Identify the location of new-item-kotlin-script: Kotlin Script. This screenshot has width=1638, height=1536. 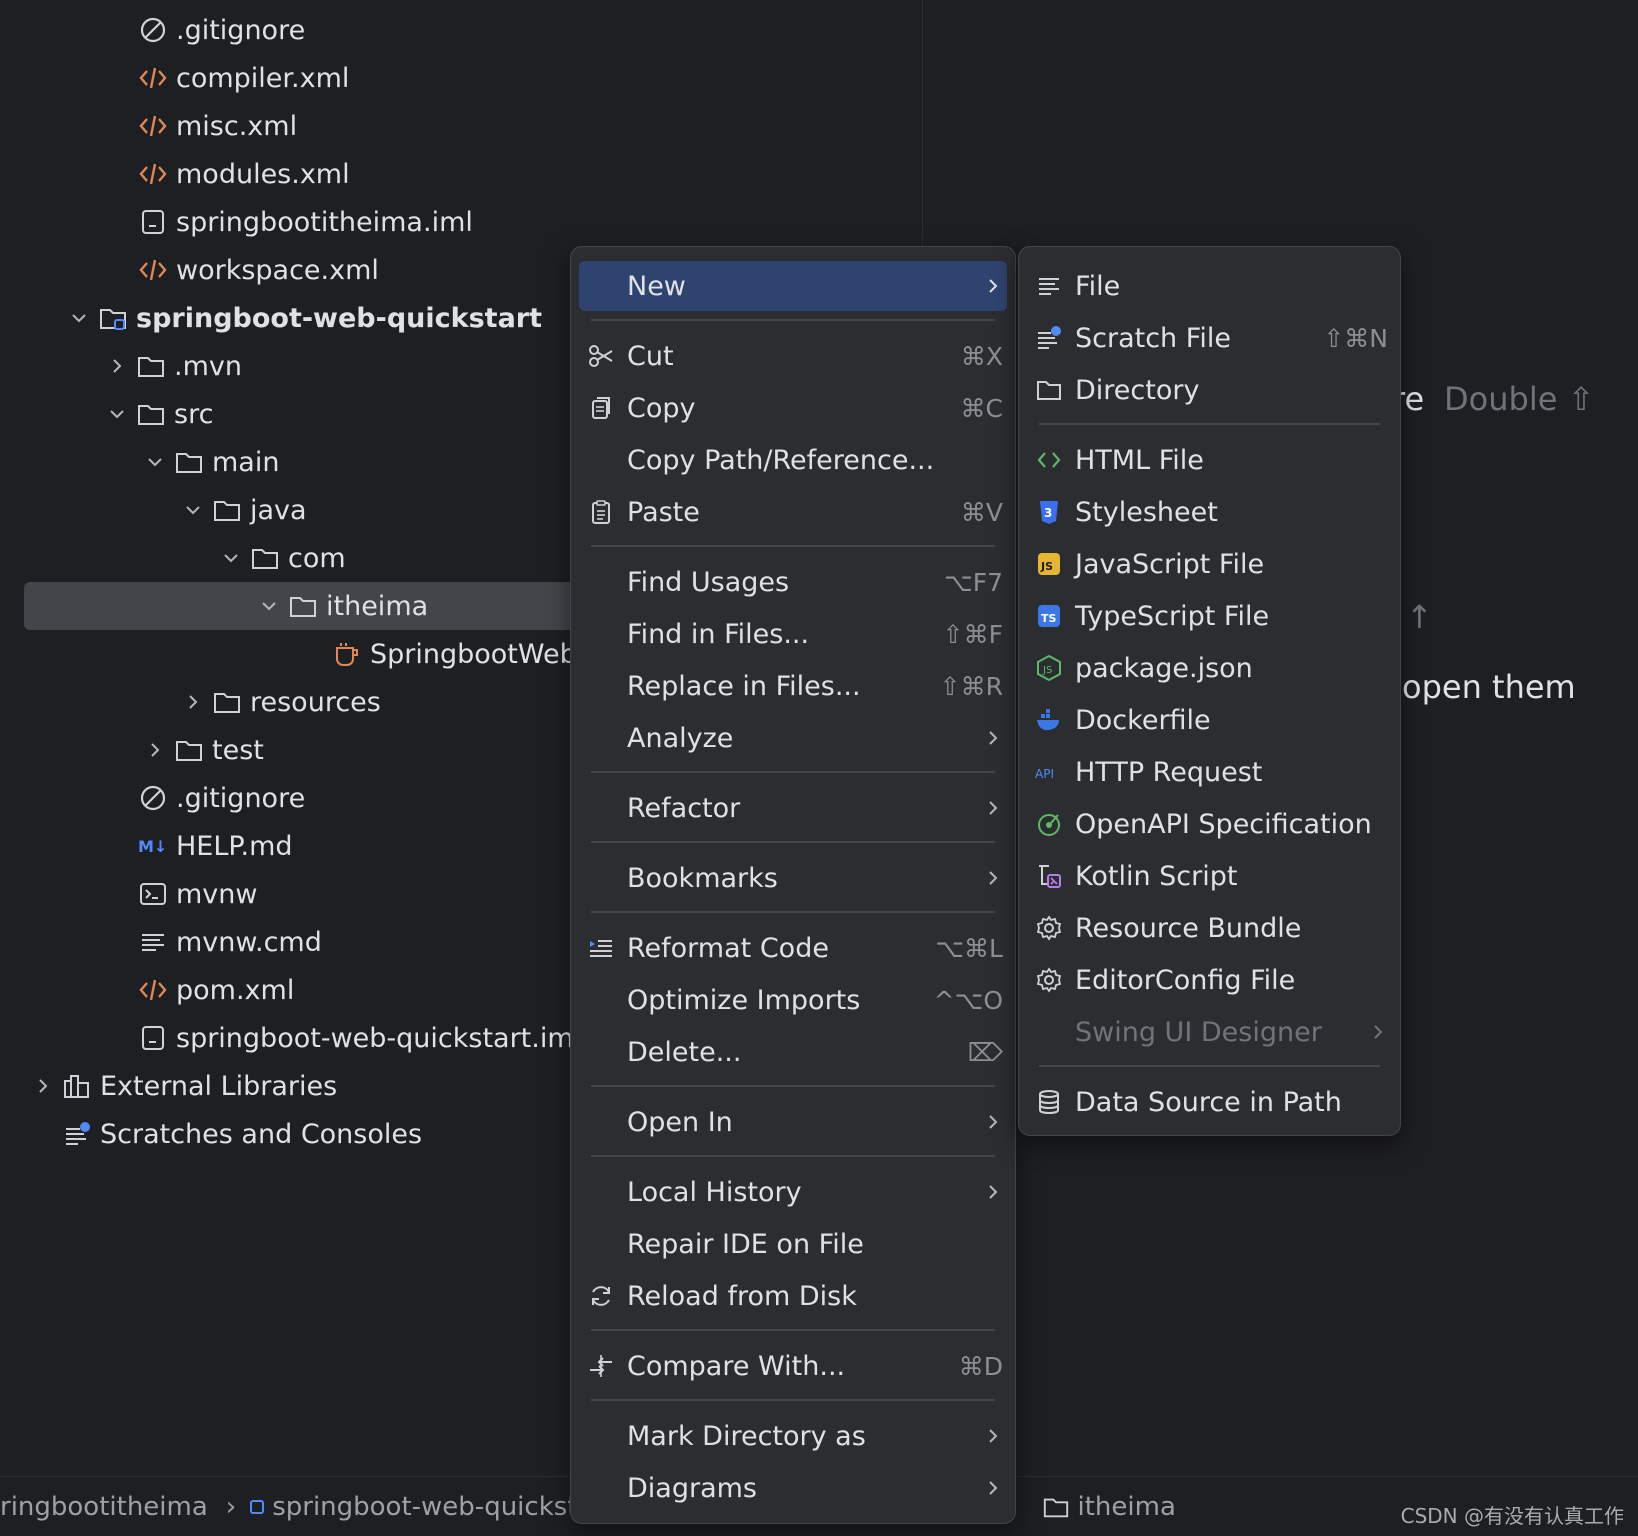
(1209, 876).